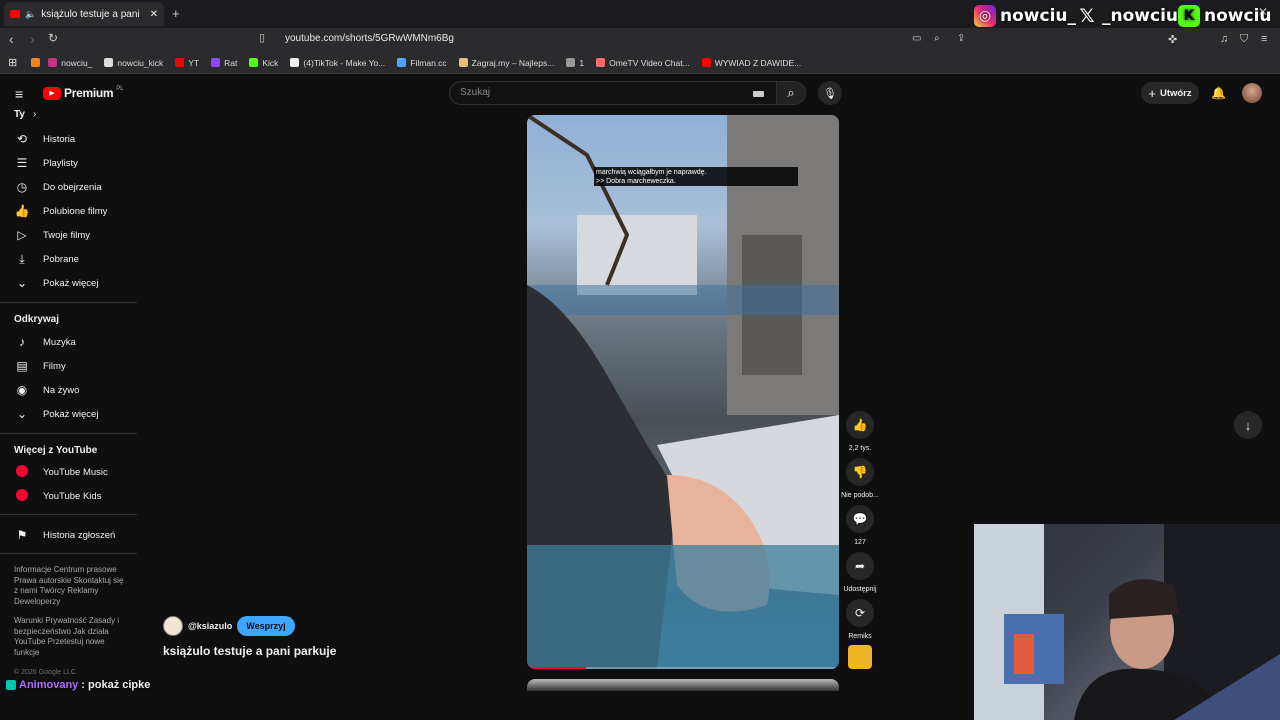 The width and height of the screenshot is (1280, 720). I want to click on sidebar-item: YouTube Kids, so click(57, 496).